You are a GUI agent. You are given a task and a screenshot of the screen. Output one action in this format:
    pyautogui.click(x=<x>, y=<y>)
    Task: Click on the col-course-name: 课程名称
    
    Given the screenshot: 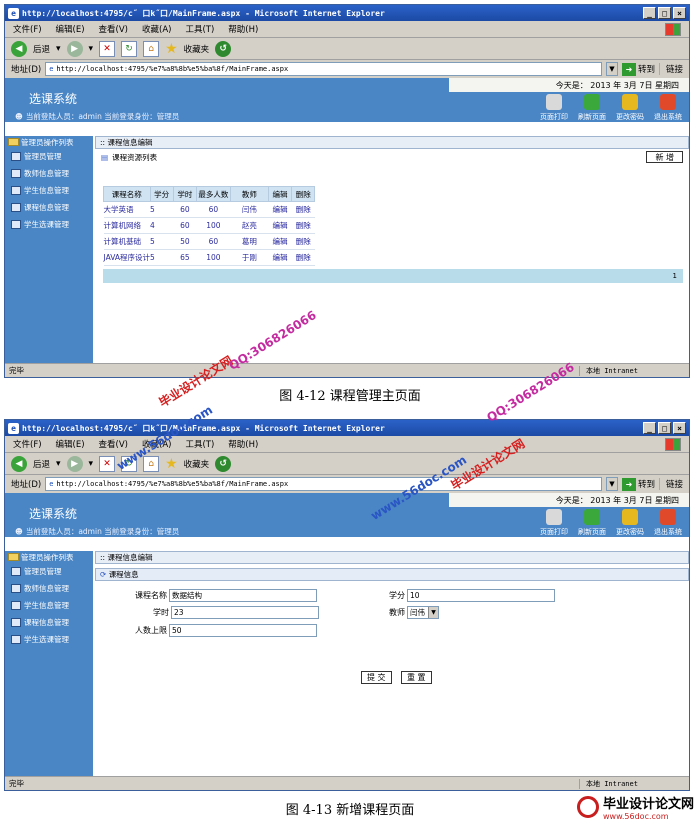 What is the action you would take?
    pyautogui.click(x=127, y=194)
    